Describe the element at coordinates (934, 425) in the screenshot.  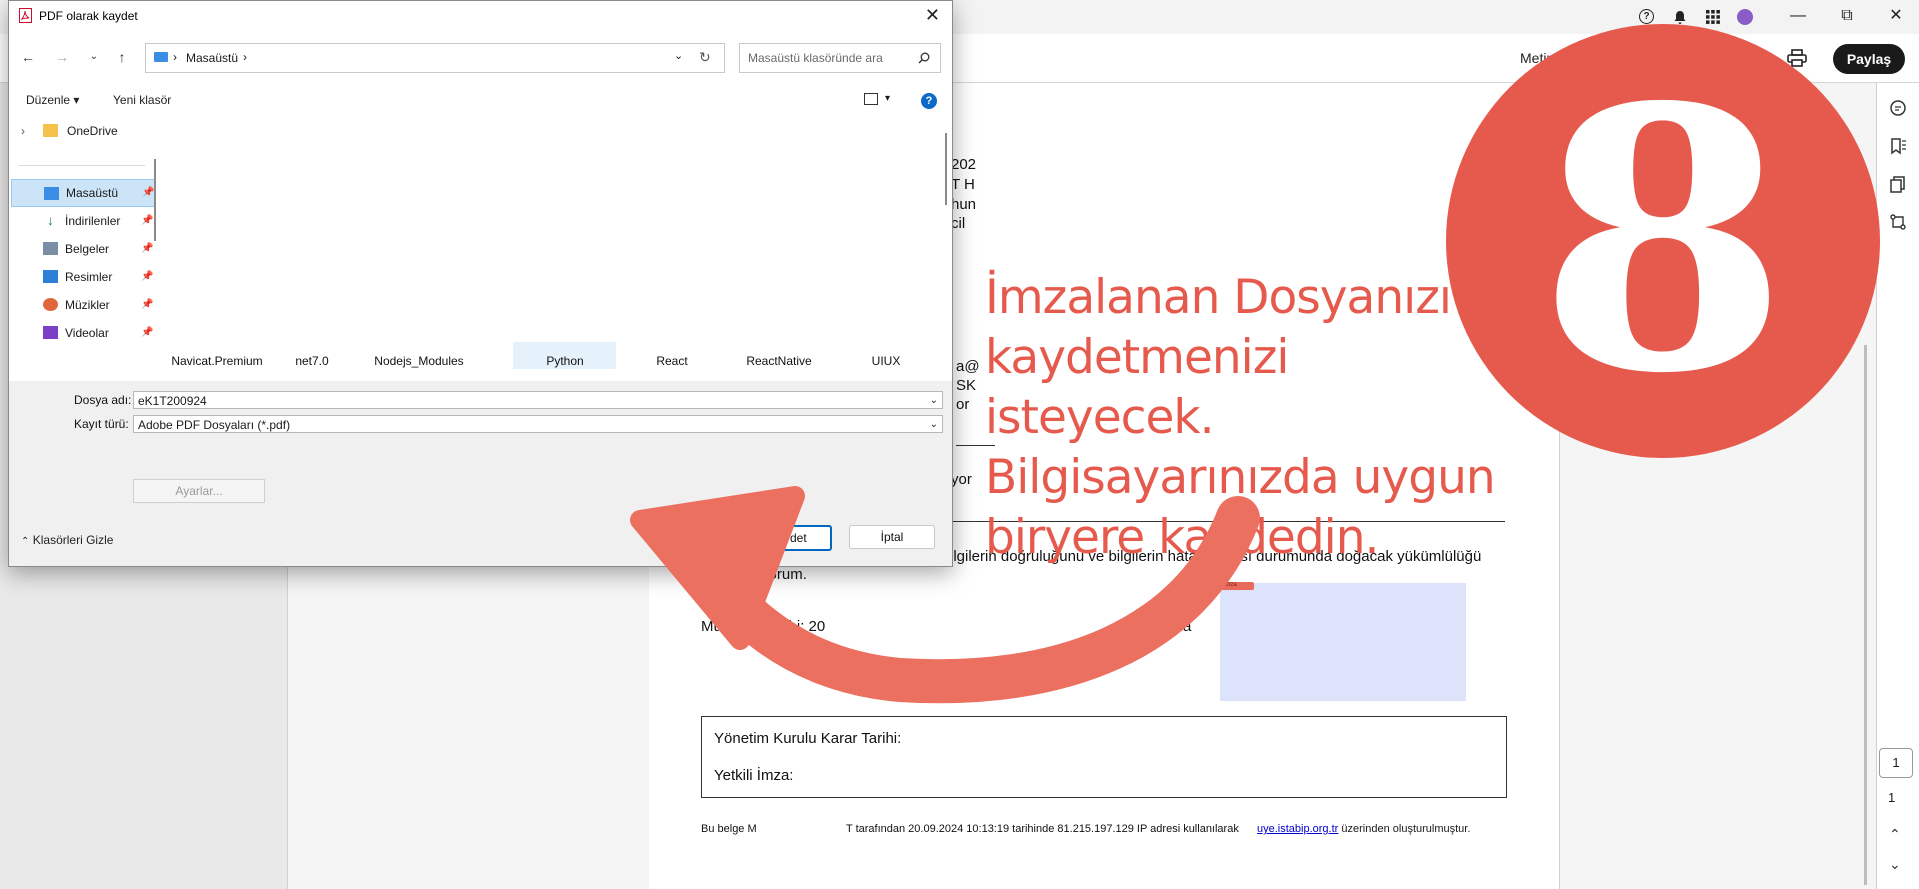
I see `file-type-dropdown-icon: ⌄` at that location.